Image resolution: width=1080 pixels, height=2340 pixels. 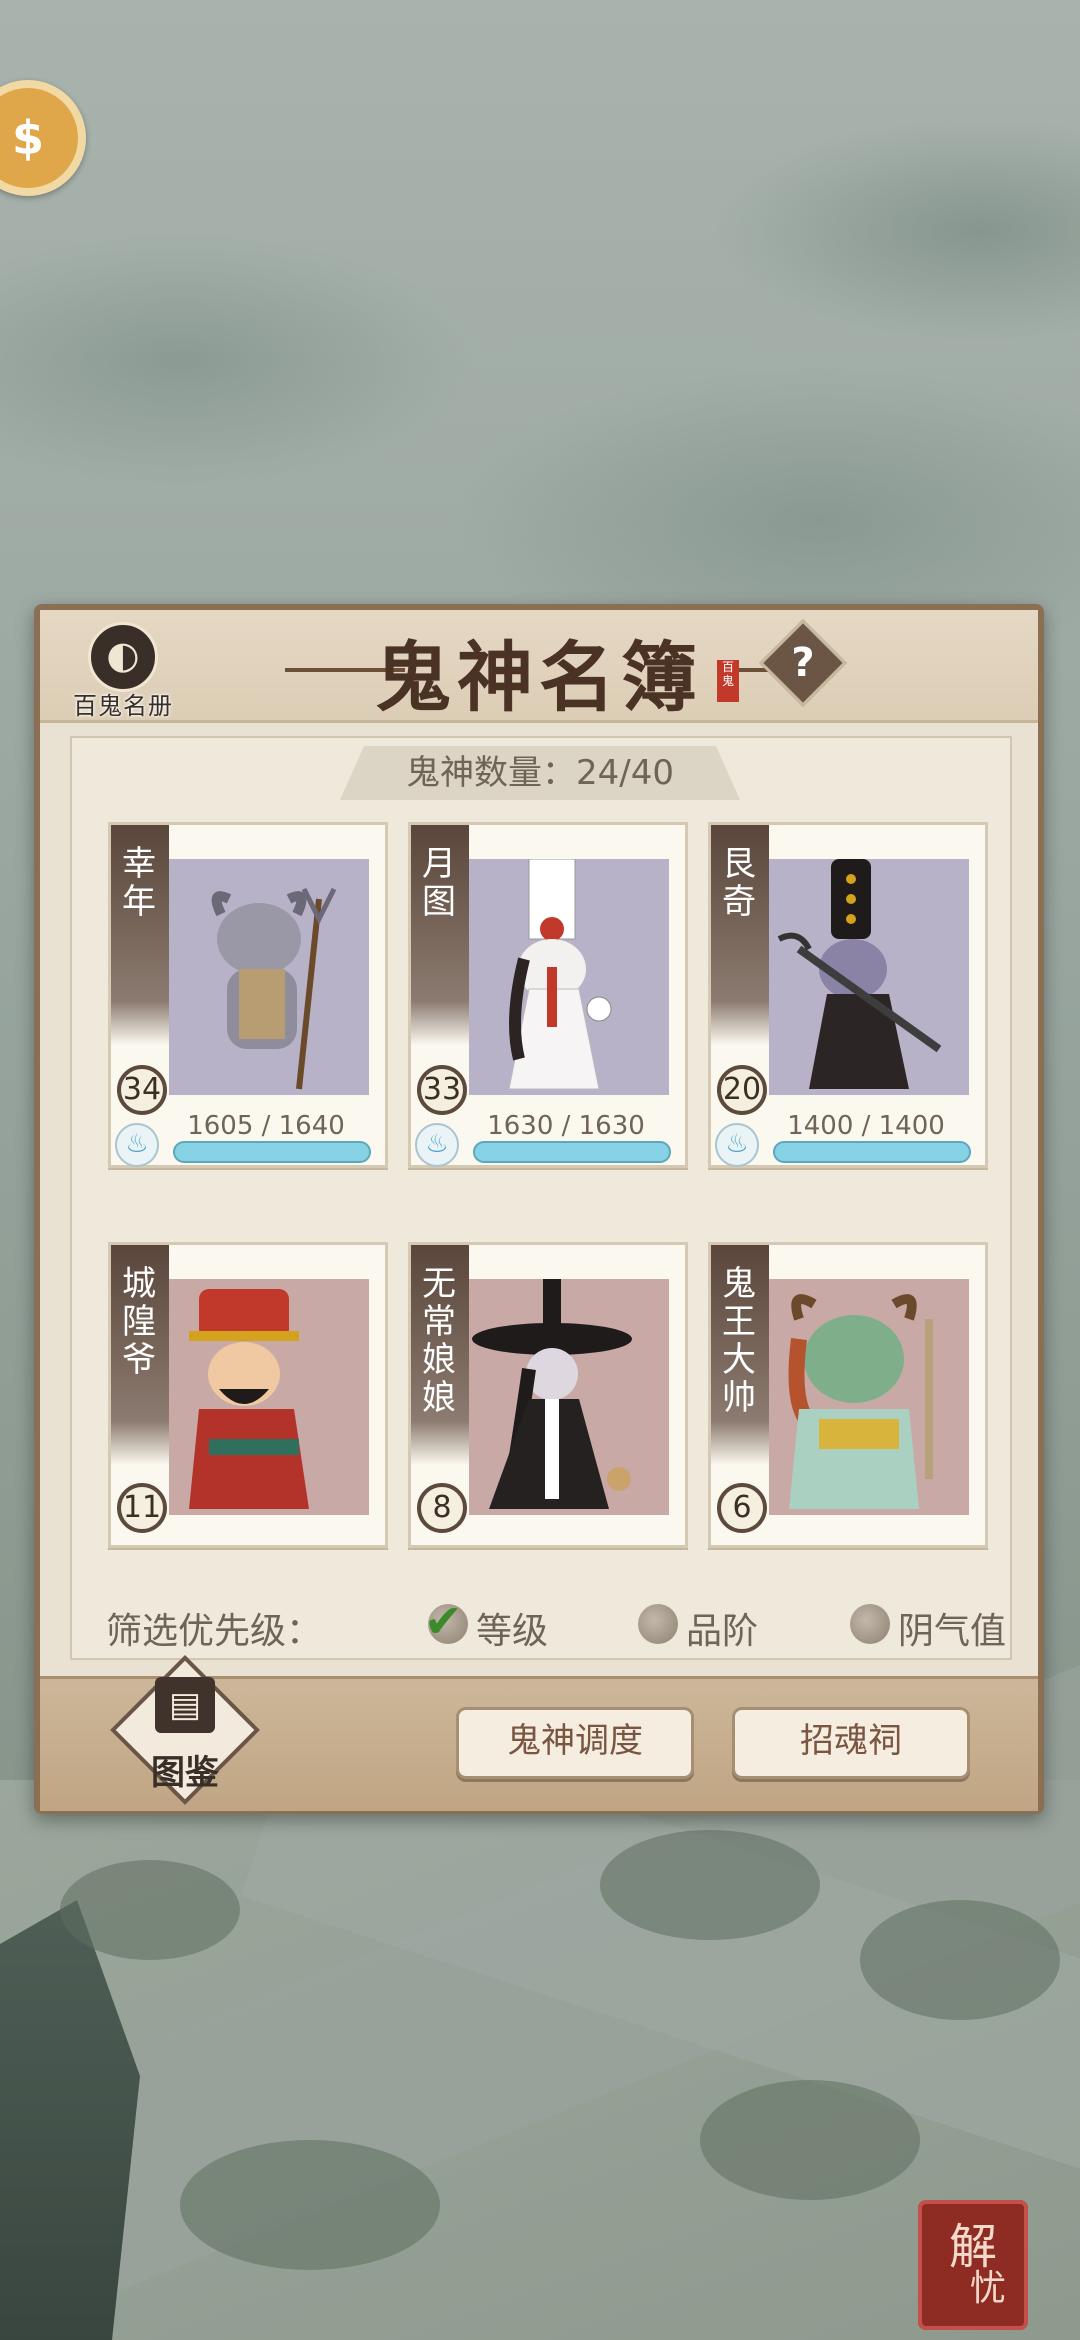 I want to click on stamp-char-1: 解, so click(x=972, y=2247).